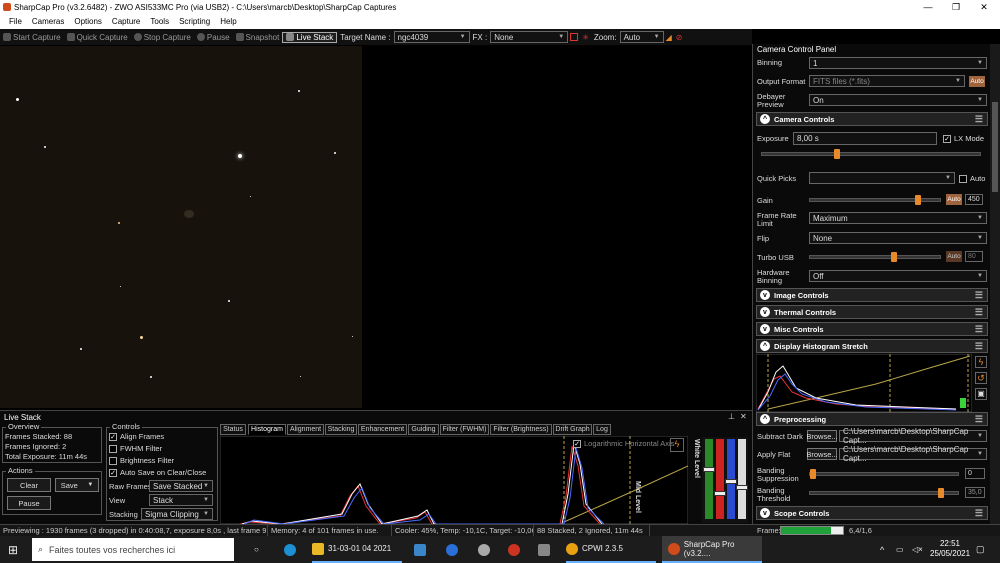 Image resolution: width=1000 pixels, height=563 pixels. Describe the element at coordinates (611, 549) in the screenshot. I see `taskbar-cpwi: CPWI 2.3.5` at that location.